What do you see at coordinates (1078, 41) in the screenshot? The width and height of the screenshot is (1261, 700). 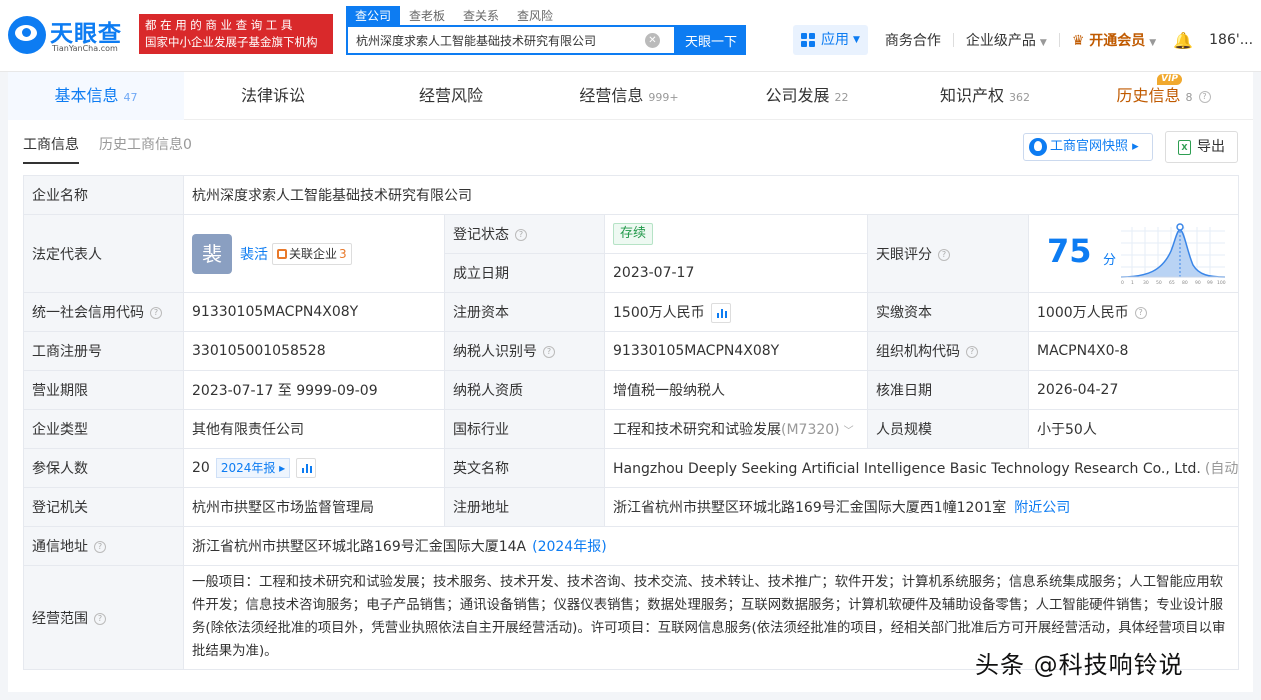 I see `crown-icon: ♛` at bounding box center [1078, 41].